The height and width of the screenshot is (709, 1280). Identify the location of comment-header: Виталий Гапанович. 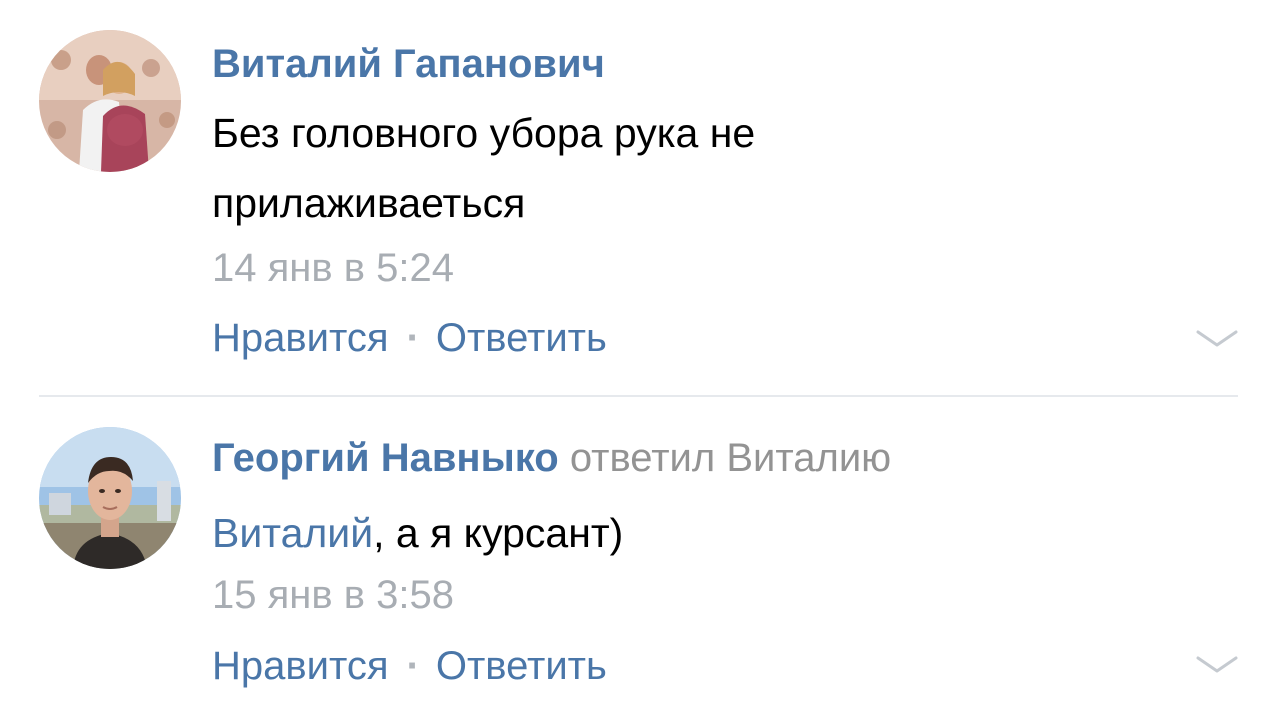
(408, 64).